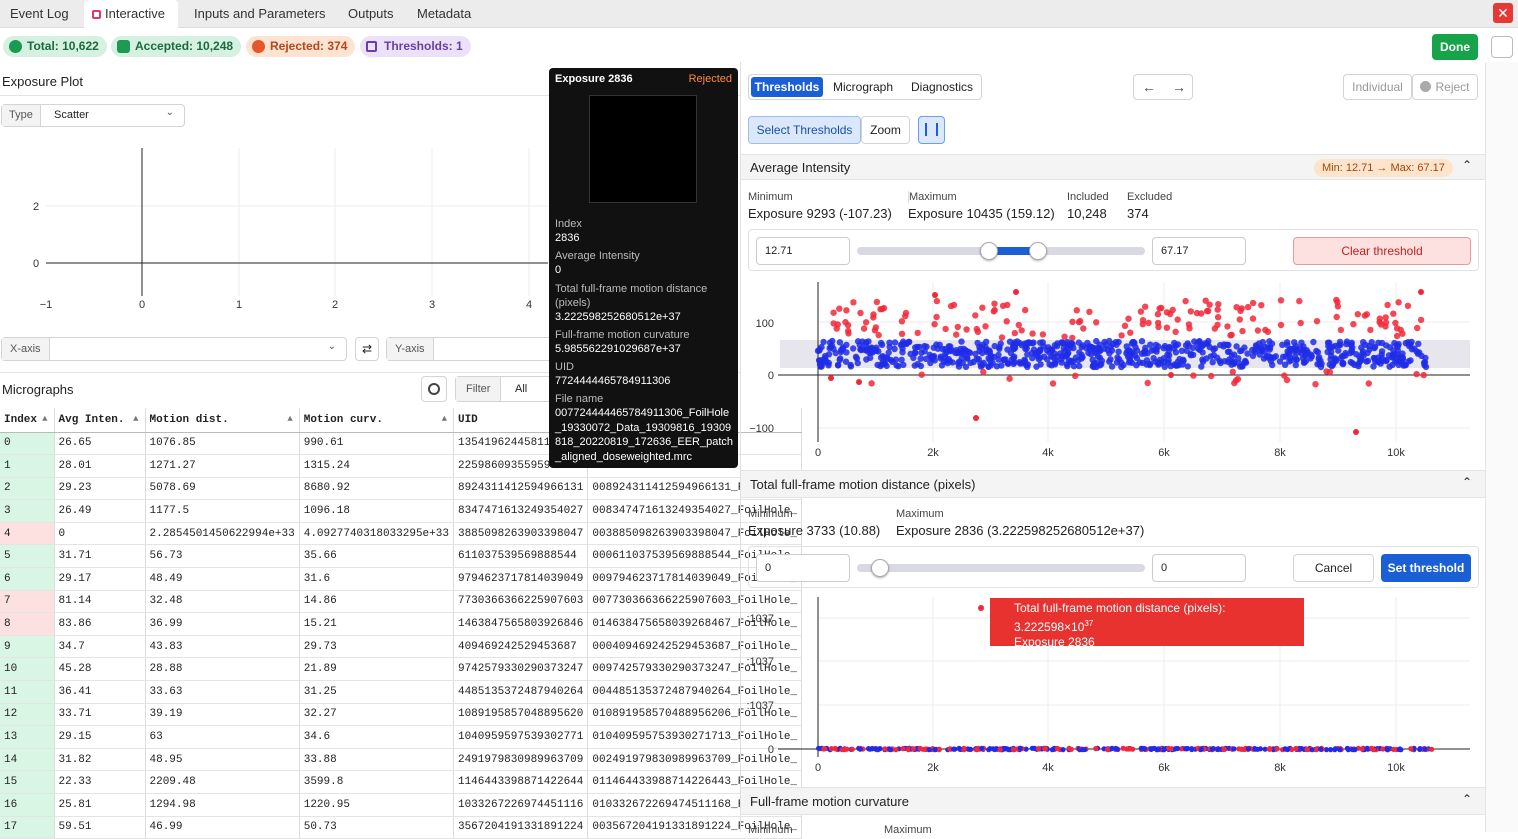 This screenshot has height=839, width=1518. Describe the element at coordinates (1179, 87) in the screenshot. I see `arrow-right-icon: →` at that location.